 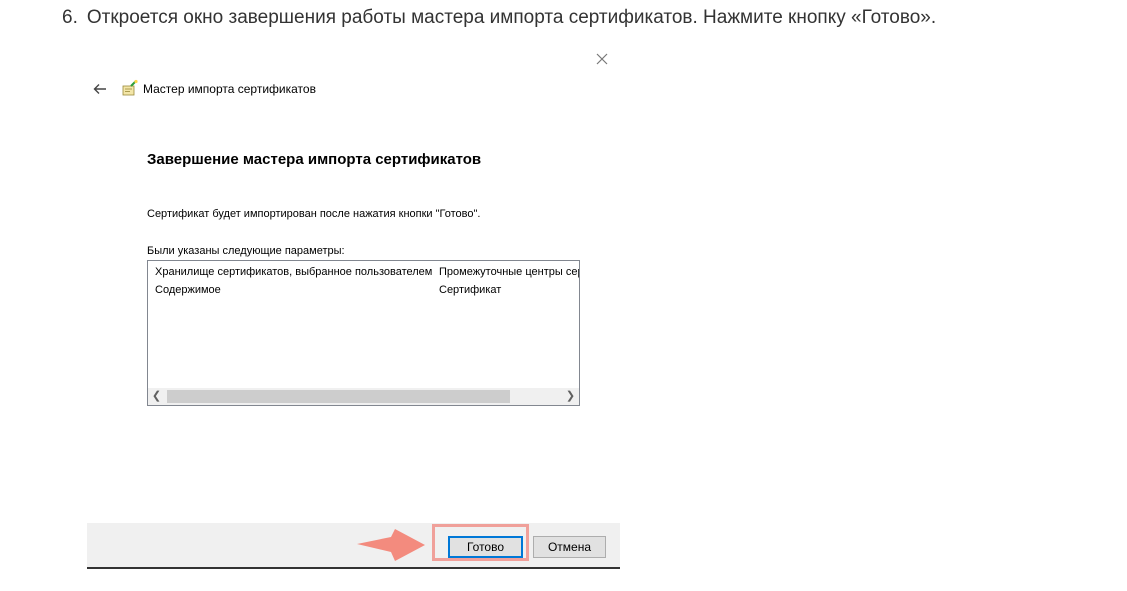 I want to click on wizard-title: Мастер импорта сертификатов, so click(x=229, y=89).